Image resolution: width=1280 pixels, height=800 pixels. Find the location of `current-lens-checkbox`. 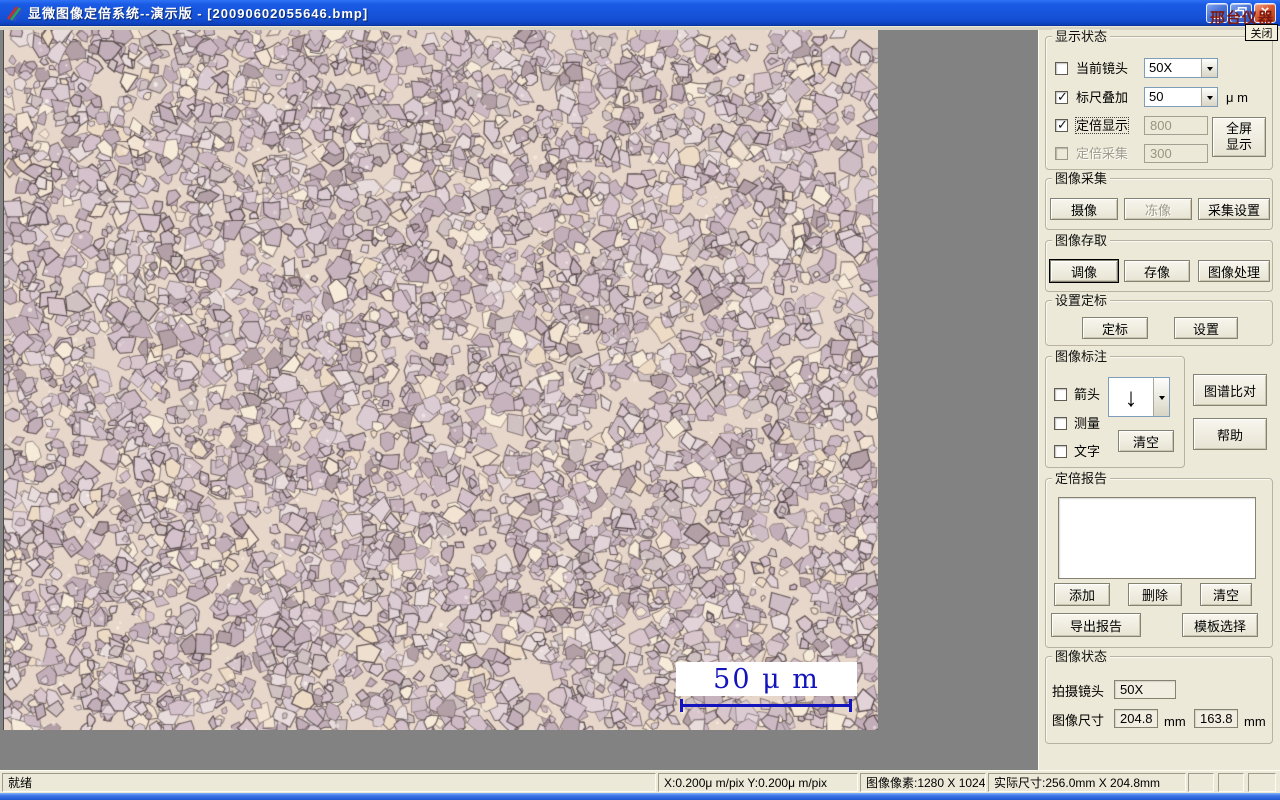

current-lens-checkbox is located at coordinates (1061, 68).